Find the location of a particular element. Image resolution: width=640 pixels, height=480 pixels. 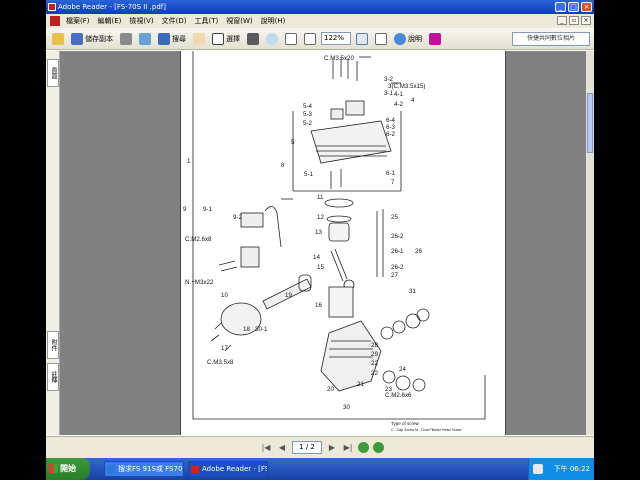

diagram-label: 3-1 is located at coordinates (389, 93).